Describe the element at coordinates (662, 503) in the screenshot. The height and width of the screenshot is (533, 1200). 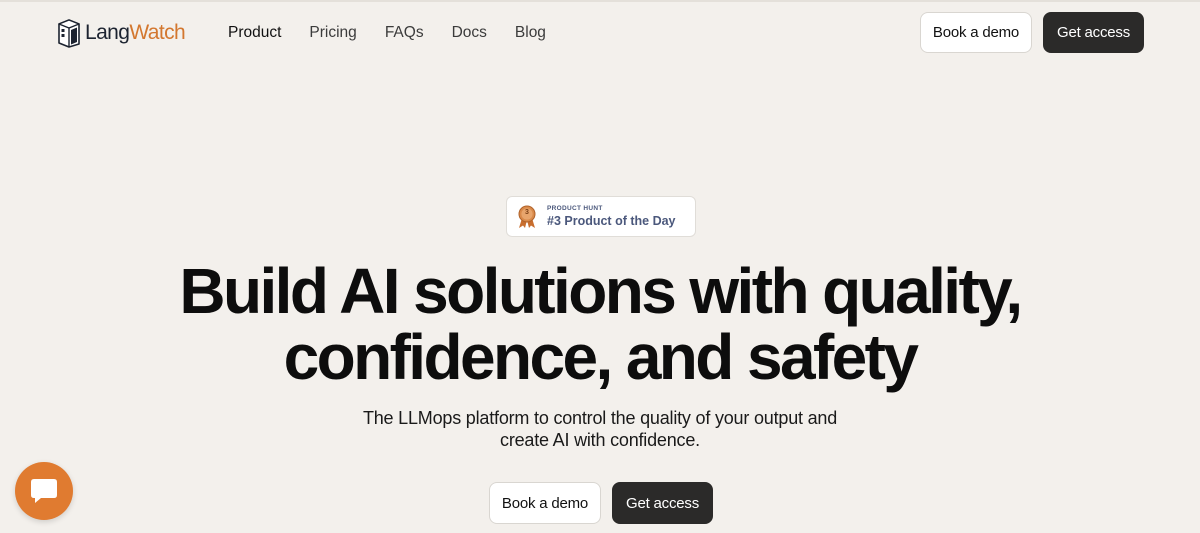
I see `hero-get-access-button: Get access` at that location.